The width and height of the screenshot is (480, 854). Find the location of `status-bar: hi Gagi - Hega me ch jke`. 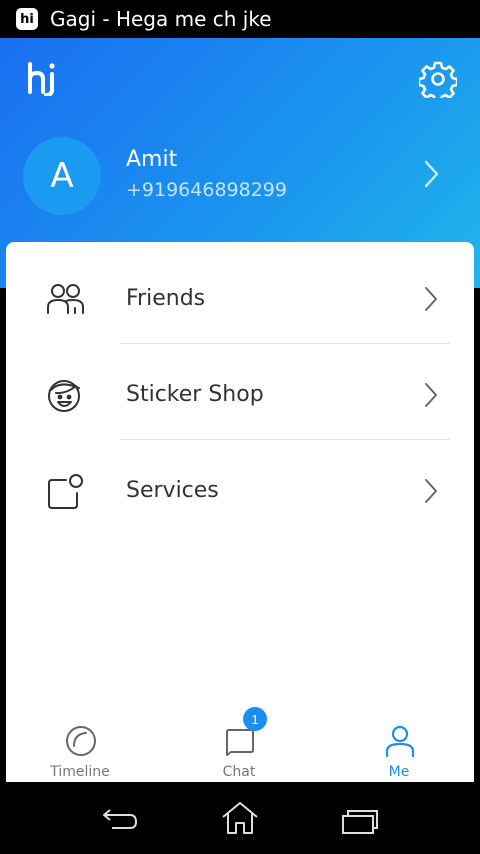

status-bar: hi Gagi - Hega me ch jke is located at coordinates (240, 19).